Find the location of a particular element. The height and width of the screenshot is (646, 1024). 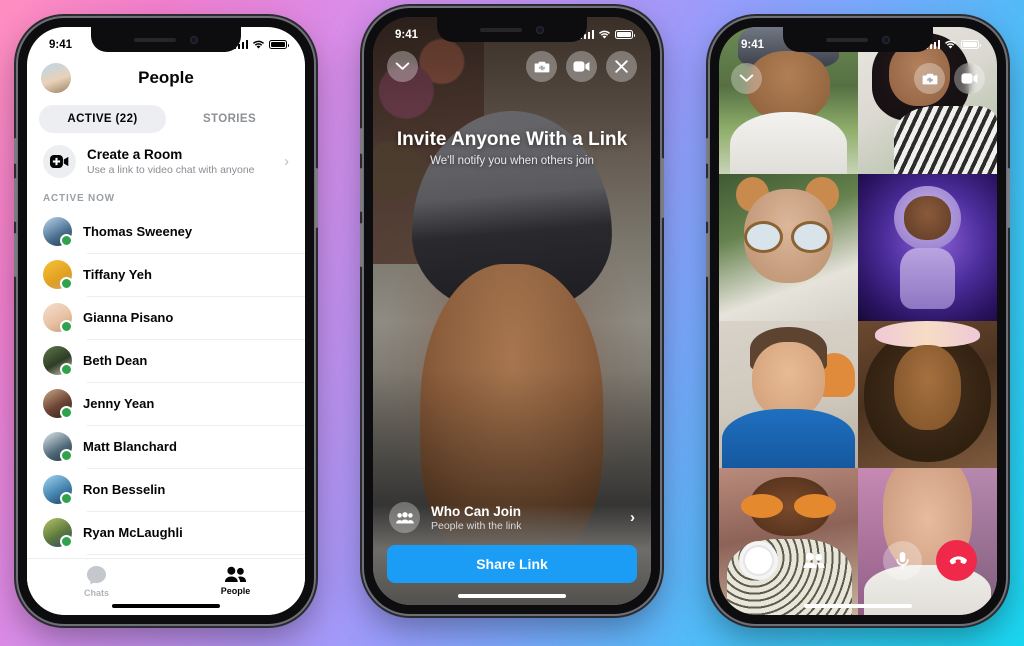

chevron-right-icon: › is located at coordinates (632, 517).